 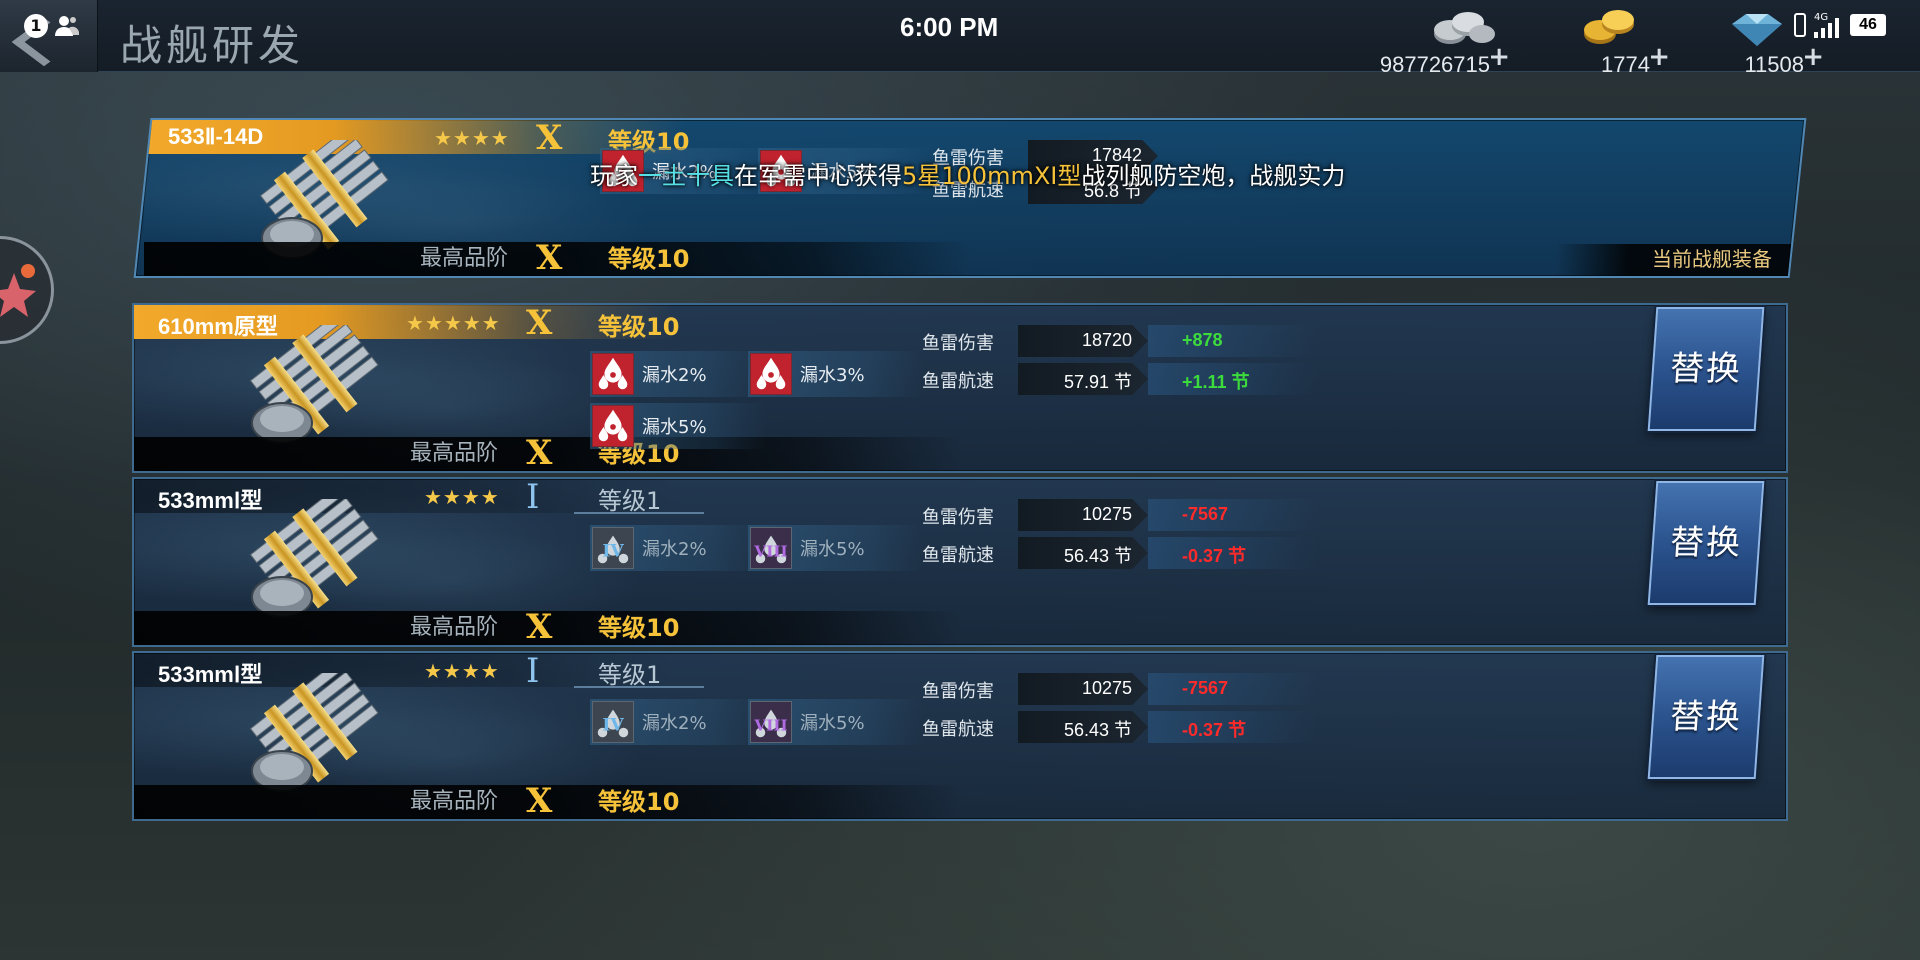 I want to click on diamond-amount: 11508, so click(x=1774, y=64).